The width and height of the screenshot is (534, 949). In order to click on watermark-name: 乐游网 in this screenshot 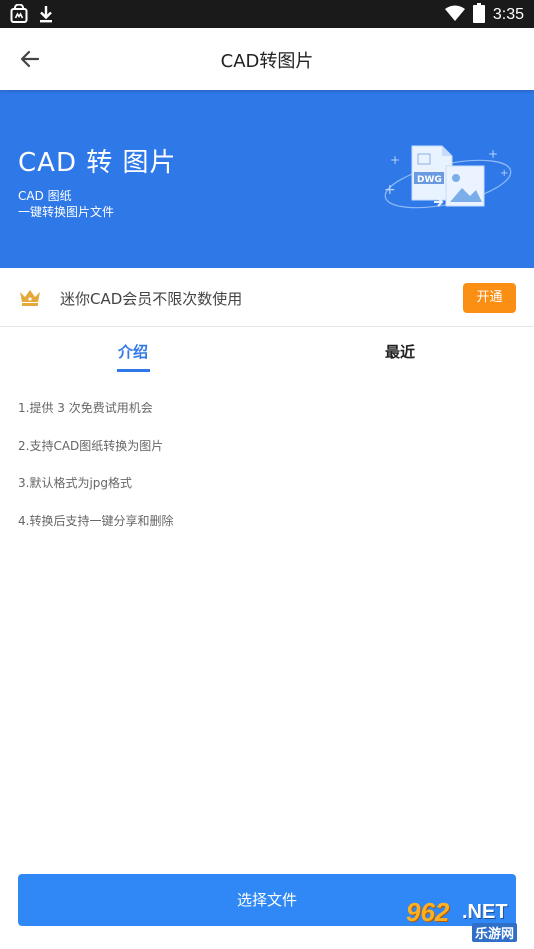, I will do `click(495, 932)`.